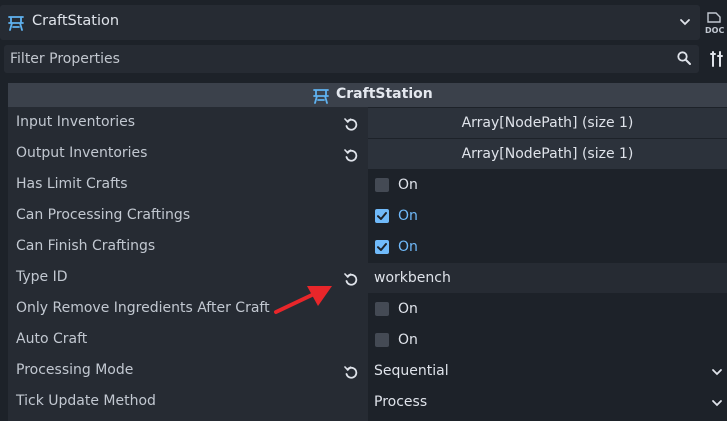 This screenshot has height=421, width=727. I want to click on processing-mode-dropdown: Sequential, so click(411, 371).